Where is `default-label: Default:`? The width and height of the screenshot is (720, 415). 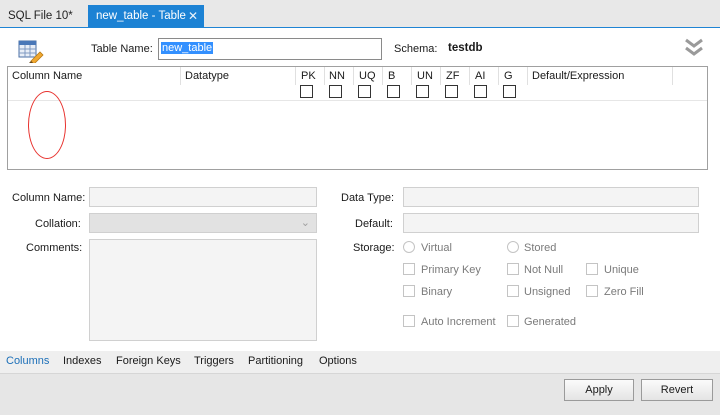
default-label: Default: is located at coordinates (374, 224).